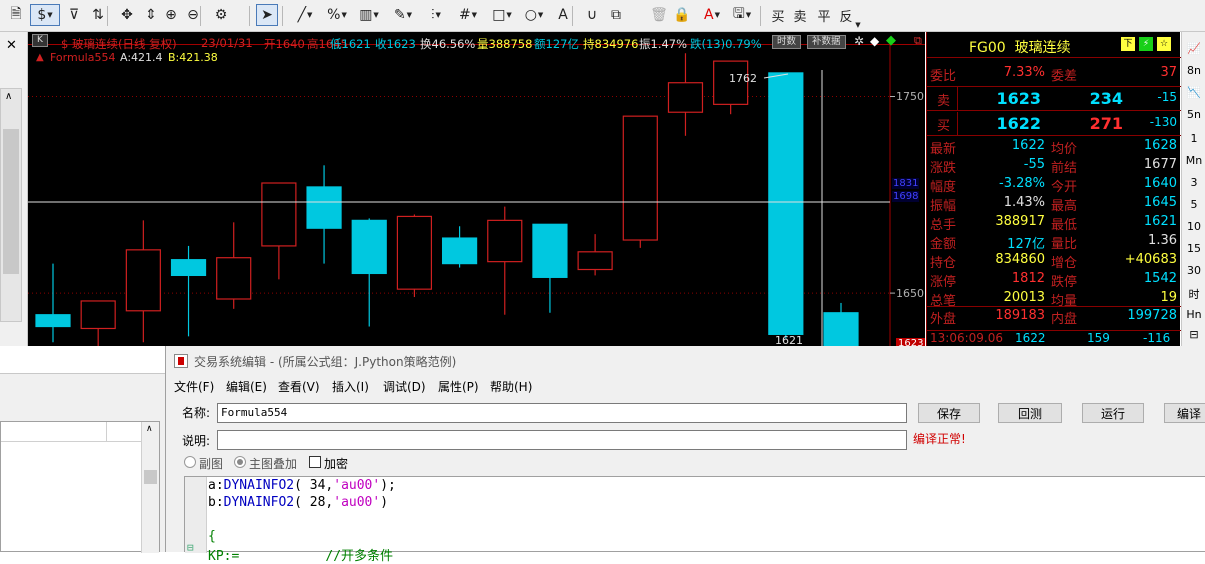 This screenshot has height=564, width=1205. I want to click on menu-item-5: 调试(D), so click(404, 386).